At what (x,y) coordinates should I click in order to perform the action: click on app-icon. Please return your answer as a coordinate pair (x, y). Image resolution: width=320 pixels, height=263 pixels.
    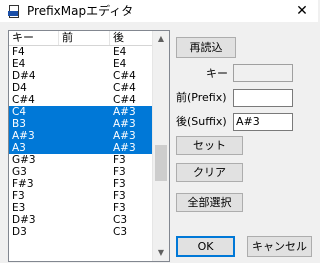
    Looking at the image, I should click on (14, 11).